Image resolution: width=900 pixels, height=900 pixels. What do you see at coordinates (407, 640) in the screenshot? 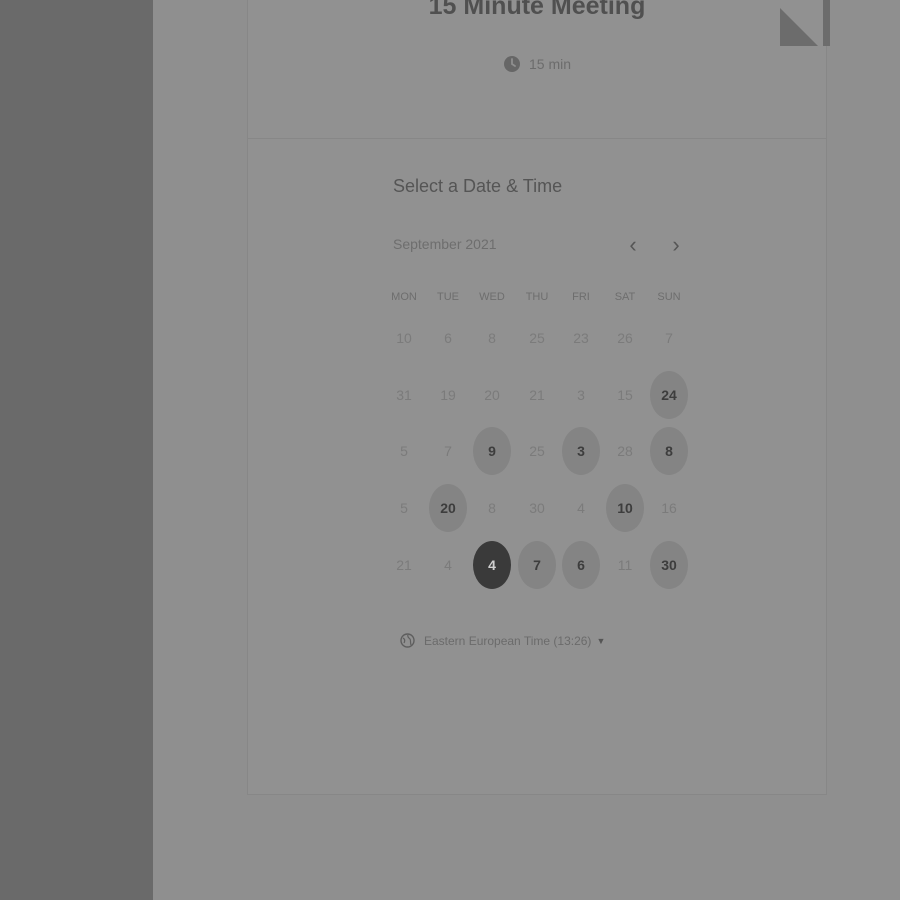
I see `globe-icon` at bounding box center [407, 640].